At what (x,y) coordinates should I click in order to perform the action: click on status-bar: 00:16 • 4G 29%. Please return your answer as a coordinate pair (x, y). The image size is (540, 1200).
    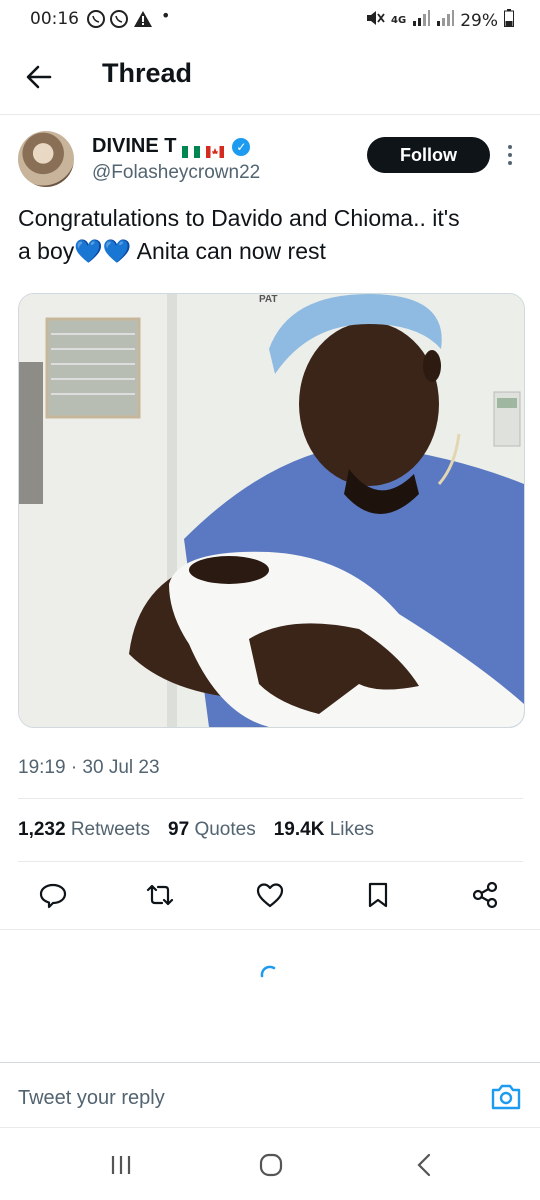
    Looking at the image, I should click on (270, 20).